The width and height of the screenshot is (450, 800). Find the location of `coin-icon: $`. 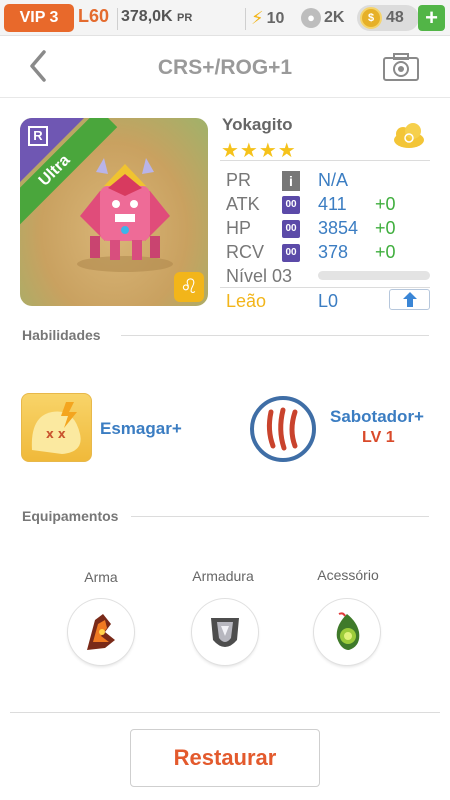

coin-icon: $ is located at coordinates (371, 18).